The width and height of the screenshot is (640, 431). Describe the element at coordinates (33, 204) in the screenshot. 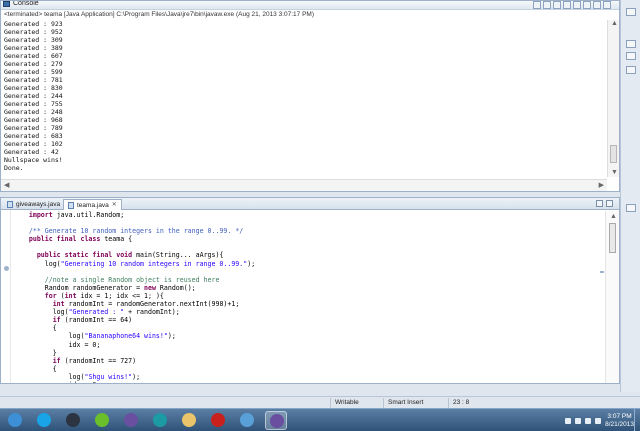

I see `tab-giveaways-java: giveaways.java` at that location.